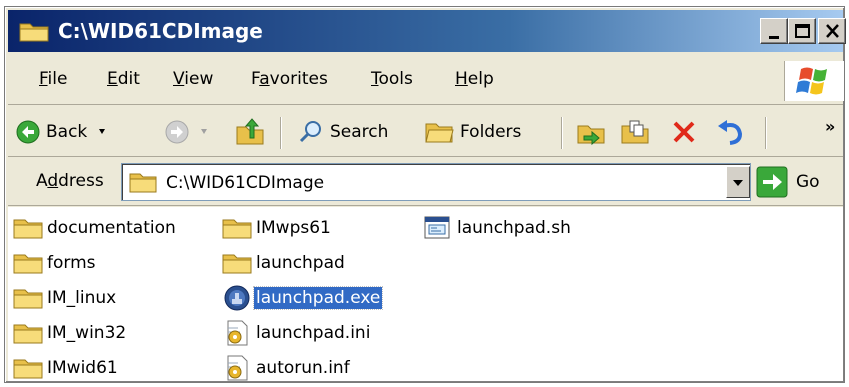  I want to click on file-name: launchpad.exe, so click(318, 298).